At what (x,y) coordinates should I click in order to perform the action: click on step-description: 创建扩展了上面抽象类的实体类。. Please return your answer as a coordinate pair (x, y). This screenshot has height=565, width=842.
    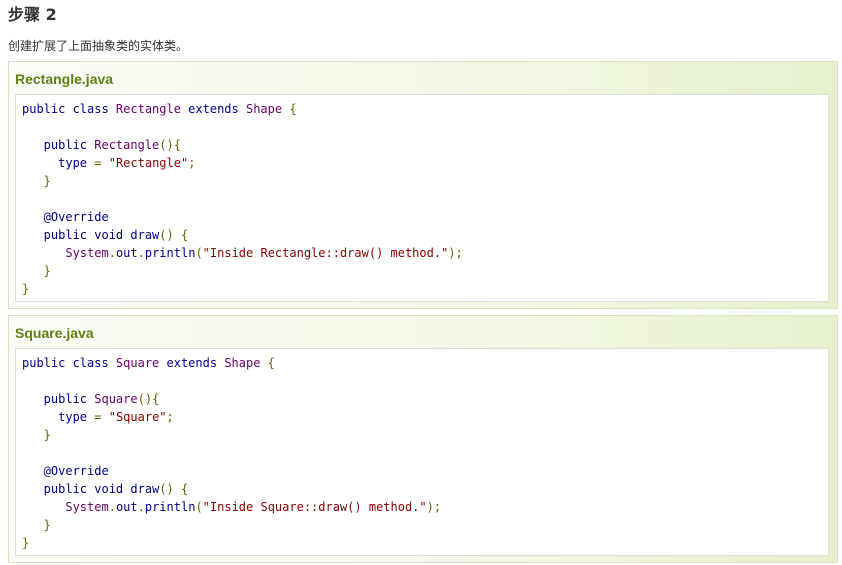
    Looking at the image, I should click on (98, 46).